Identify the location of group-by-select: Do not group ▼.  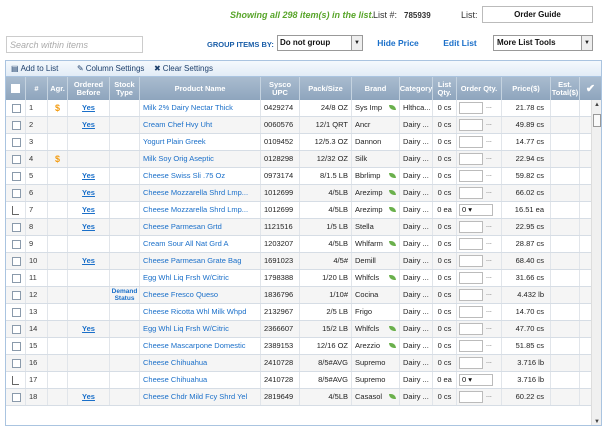
(320, 43).